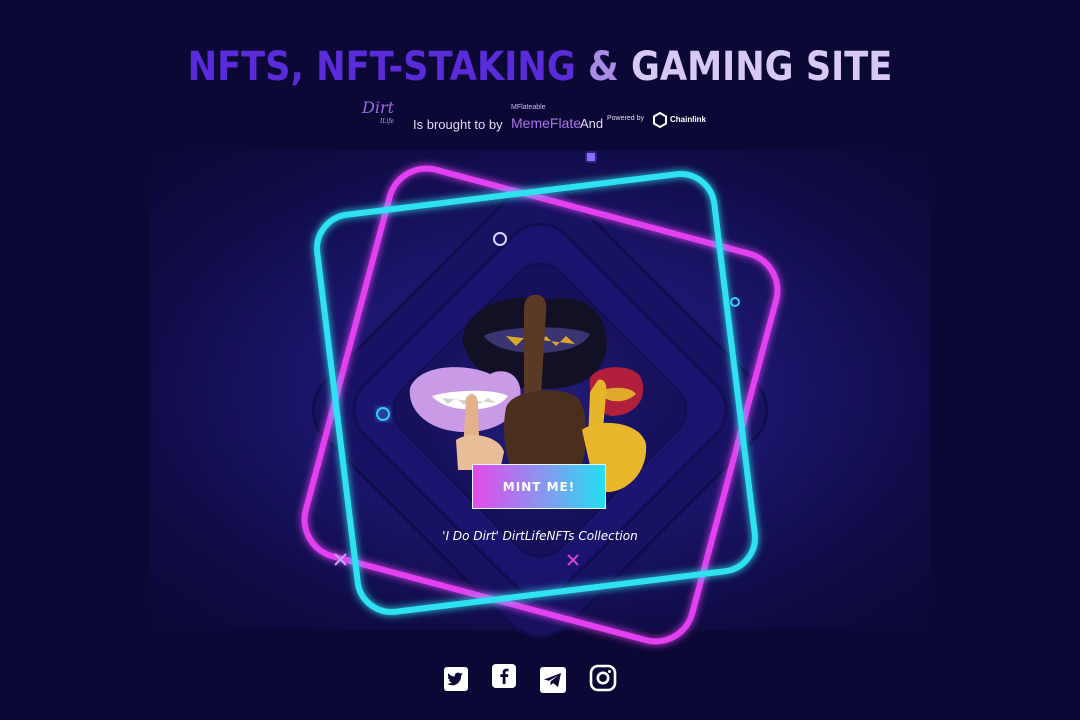 The image size is (1080, 720). What do you see at coordinates (553, 680) in the screenshot?
I see `telegram-icon` at bounding box center [553, 680].